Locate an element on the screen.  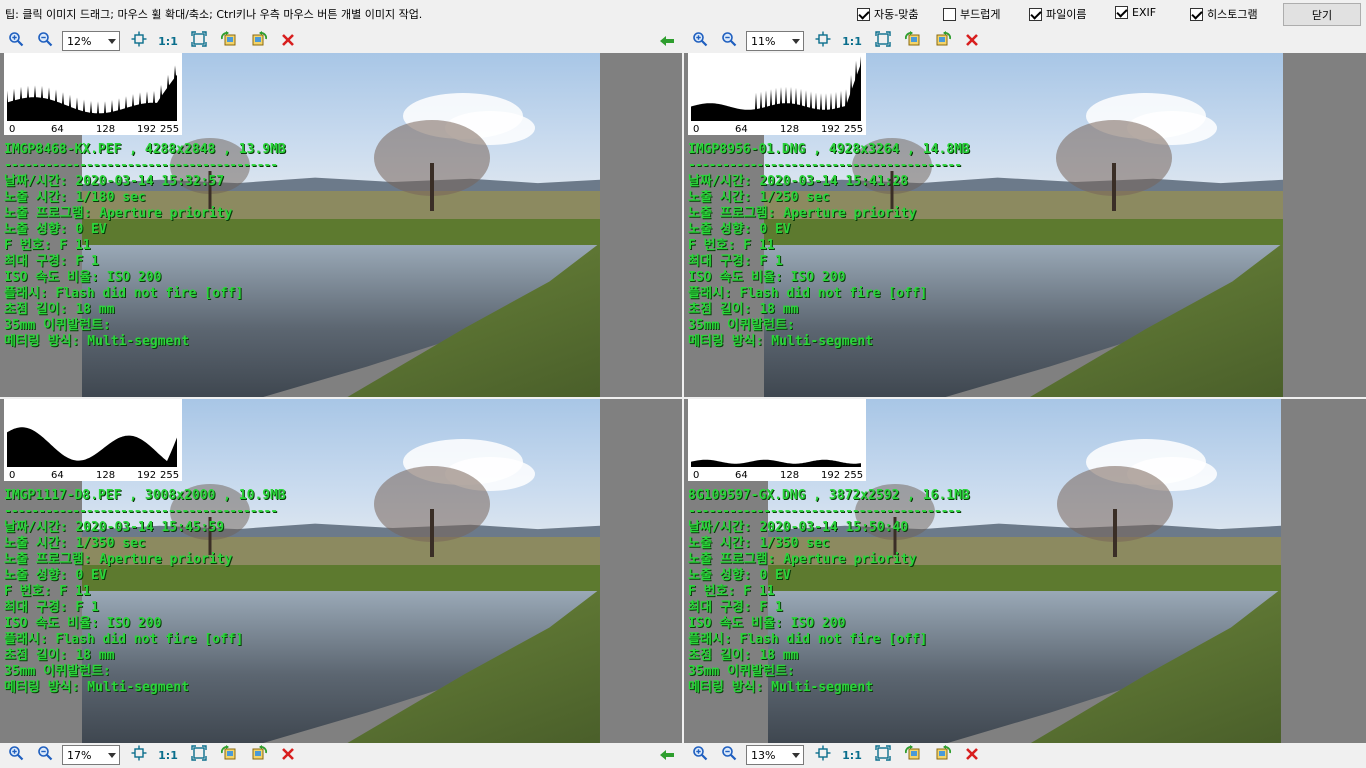
auto-fit-checkbox: 자동-맞춤 is located at coordinates (887, 14).